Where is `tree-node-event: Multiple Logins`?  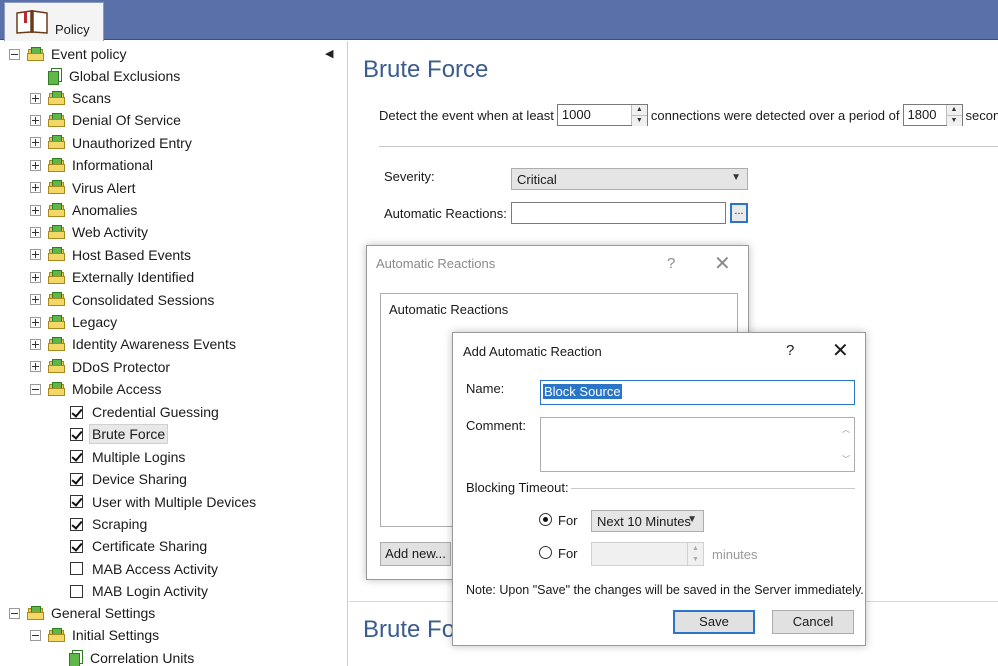
tree-node-event: Multiple Logins is located at coordinates (127, 457).